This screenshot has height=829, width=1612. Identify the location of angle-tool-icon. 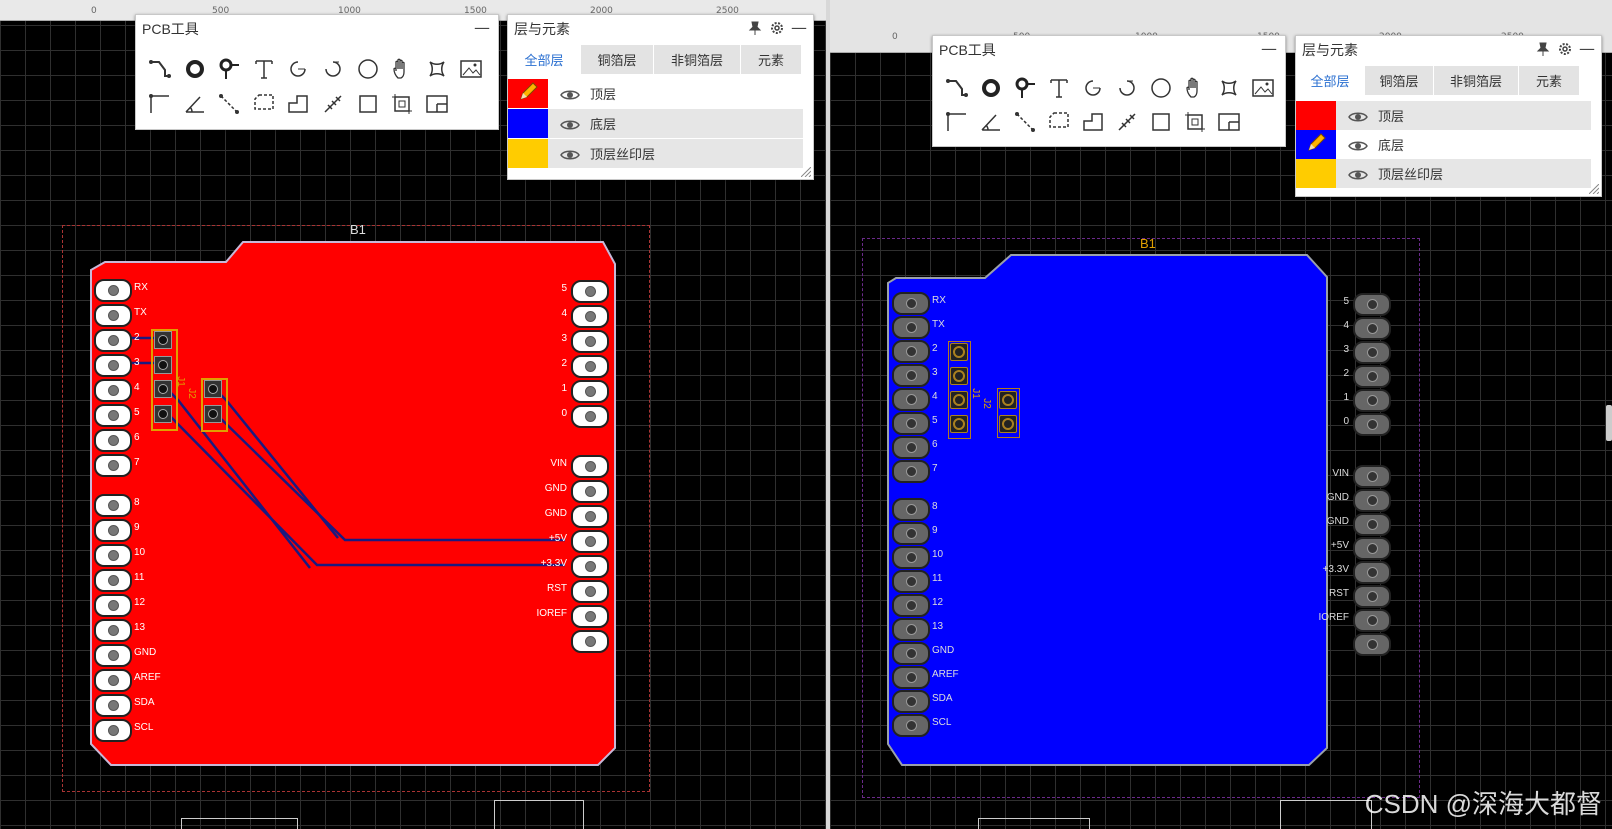
(195, 104).